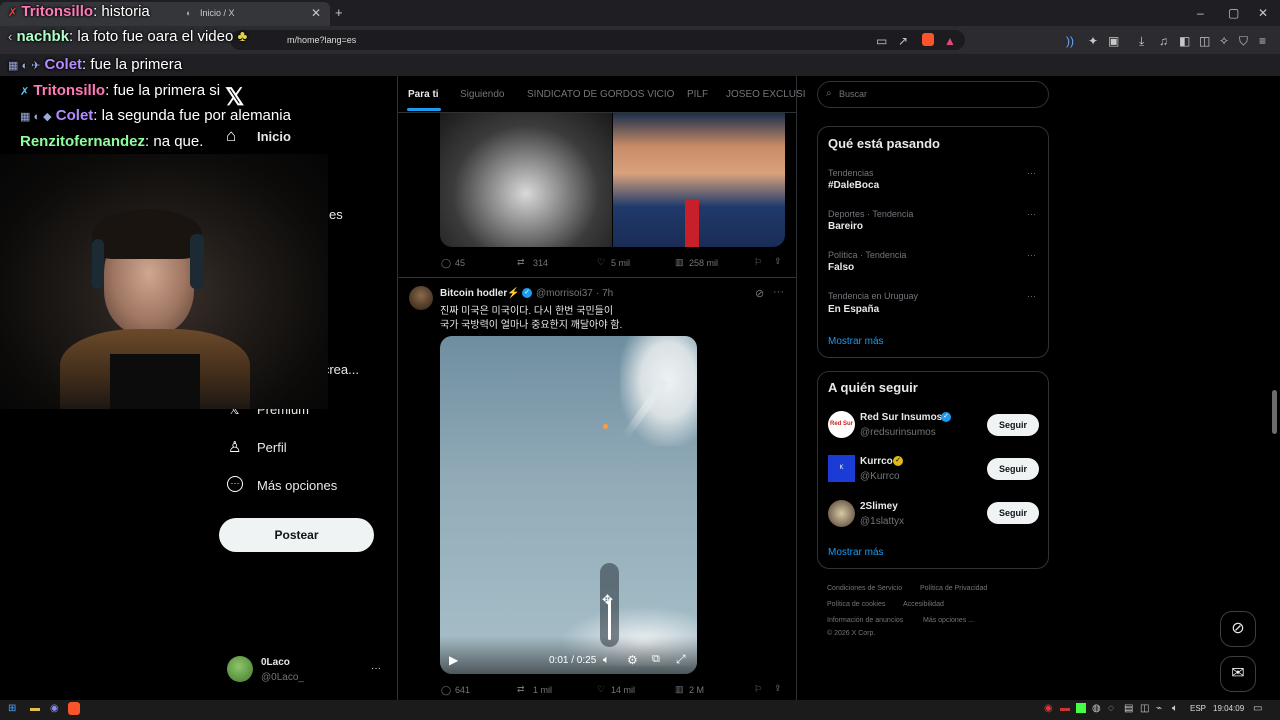  What do you see at coordinates (845, 226) in the screenshot?
I see `trend-name: Bareiro` at bounding box center [845, 226].